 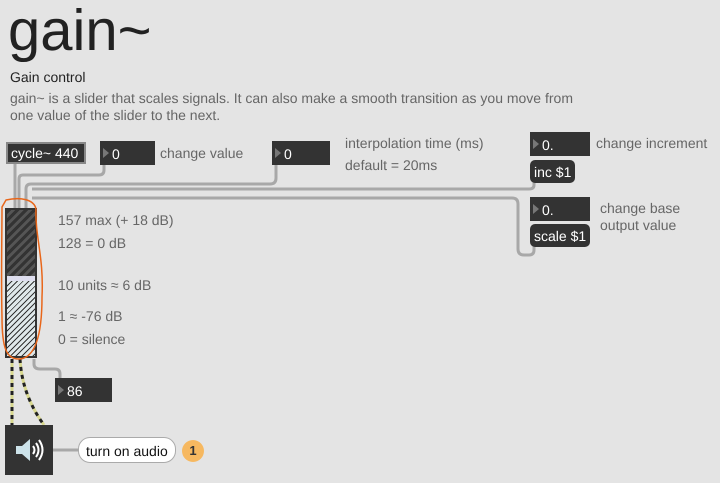 I want to click on gain-slider, so click(x=21, y=283).